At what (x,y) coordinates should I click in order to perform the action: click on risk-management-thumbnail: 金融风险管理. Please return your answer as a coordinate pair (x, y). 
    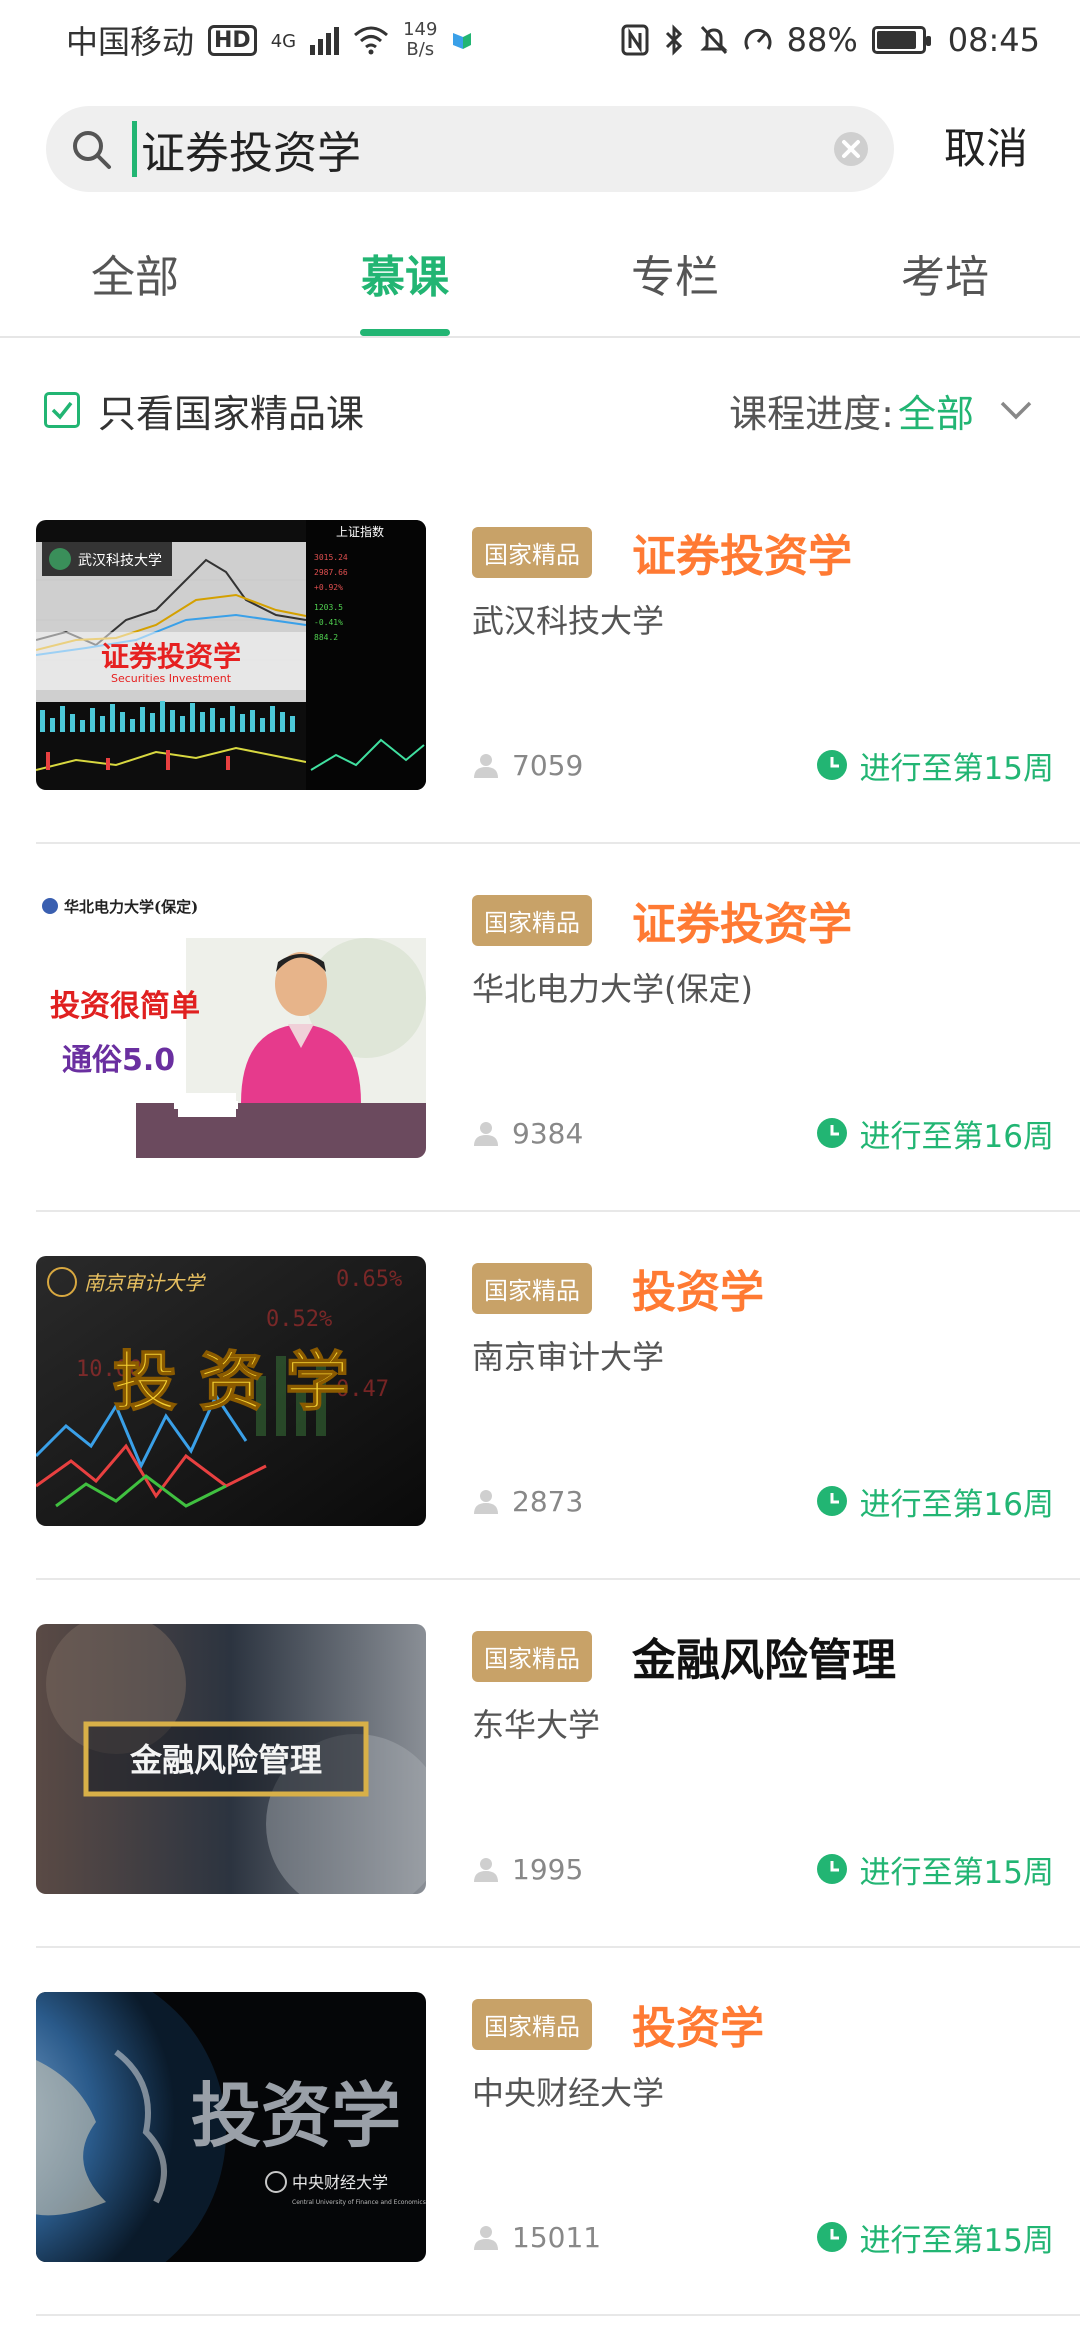
    Looking at the image, I should click on (231, 1759).